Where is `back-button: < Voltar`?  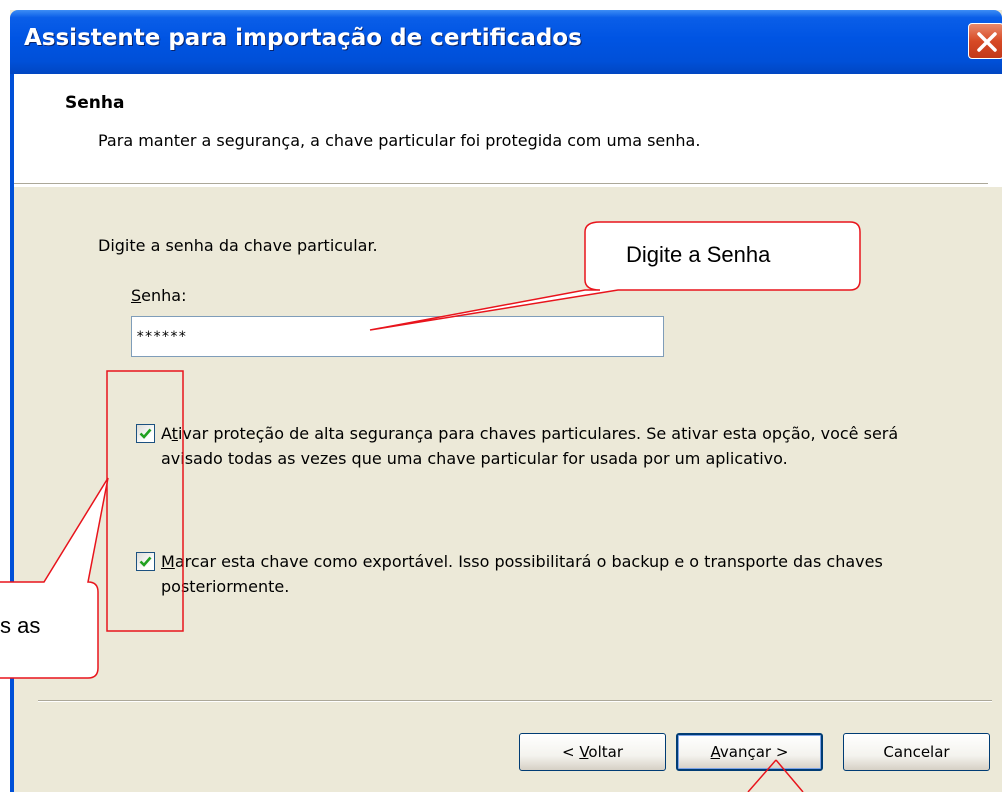
back-button: < Voltar is located at coordinates (592, 752).